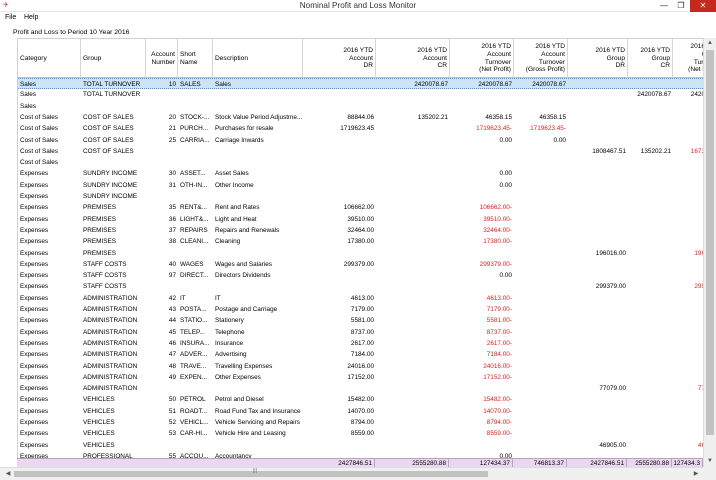 The width and height of the screenshot is (716, 480). I want to click on cell-category: Cost of Sales, so click(39, 129).